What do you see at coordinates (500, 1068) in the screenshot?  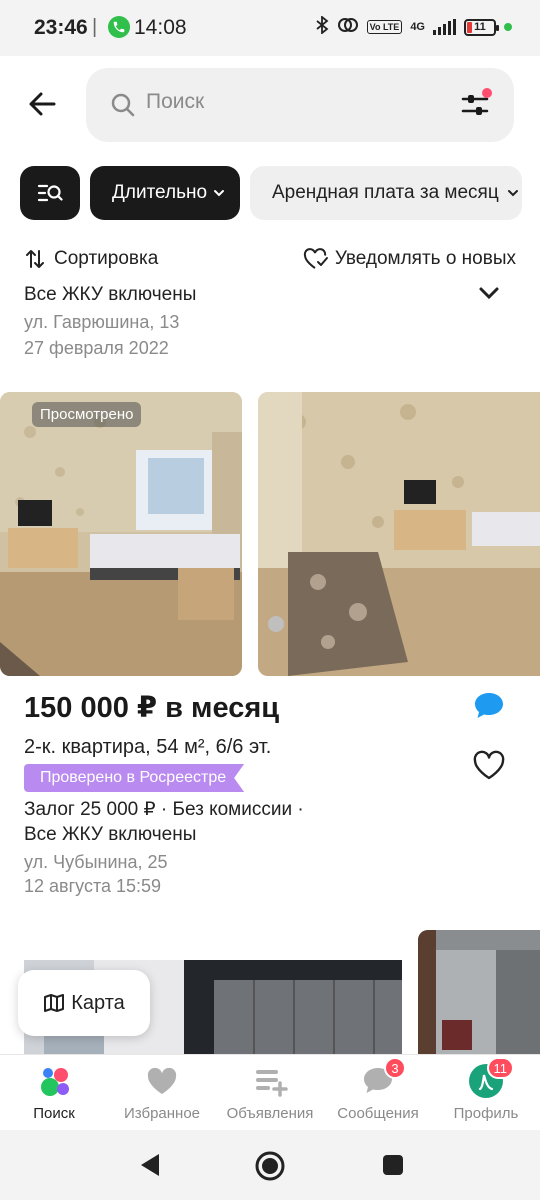 I see `profile-badge: 11` at bounding box center [500, 1068].